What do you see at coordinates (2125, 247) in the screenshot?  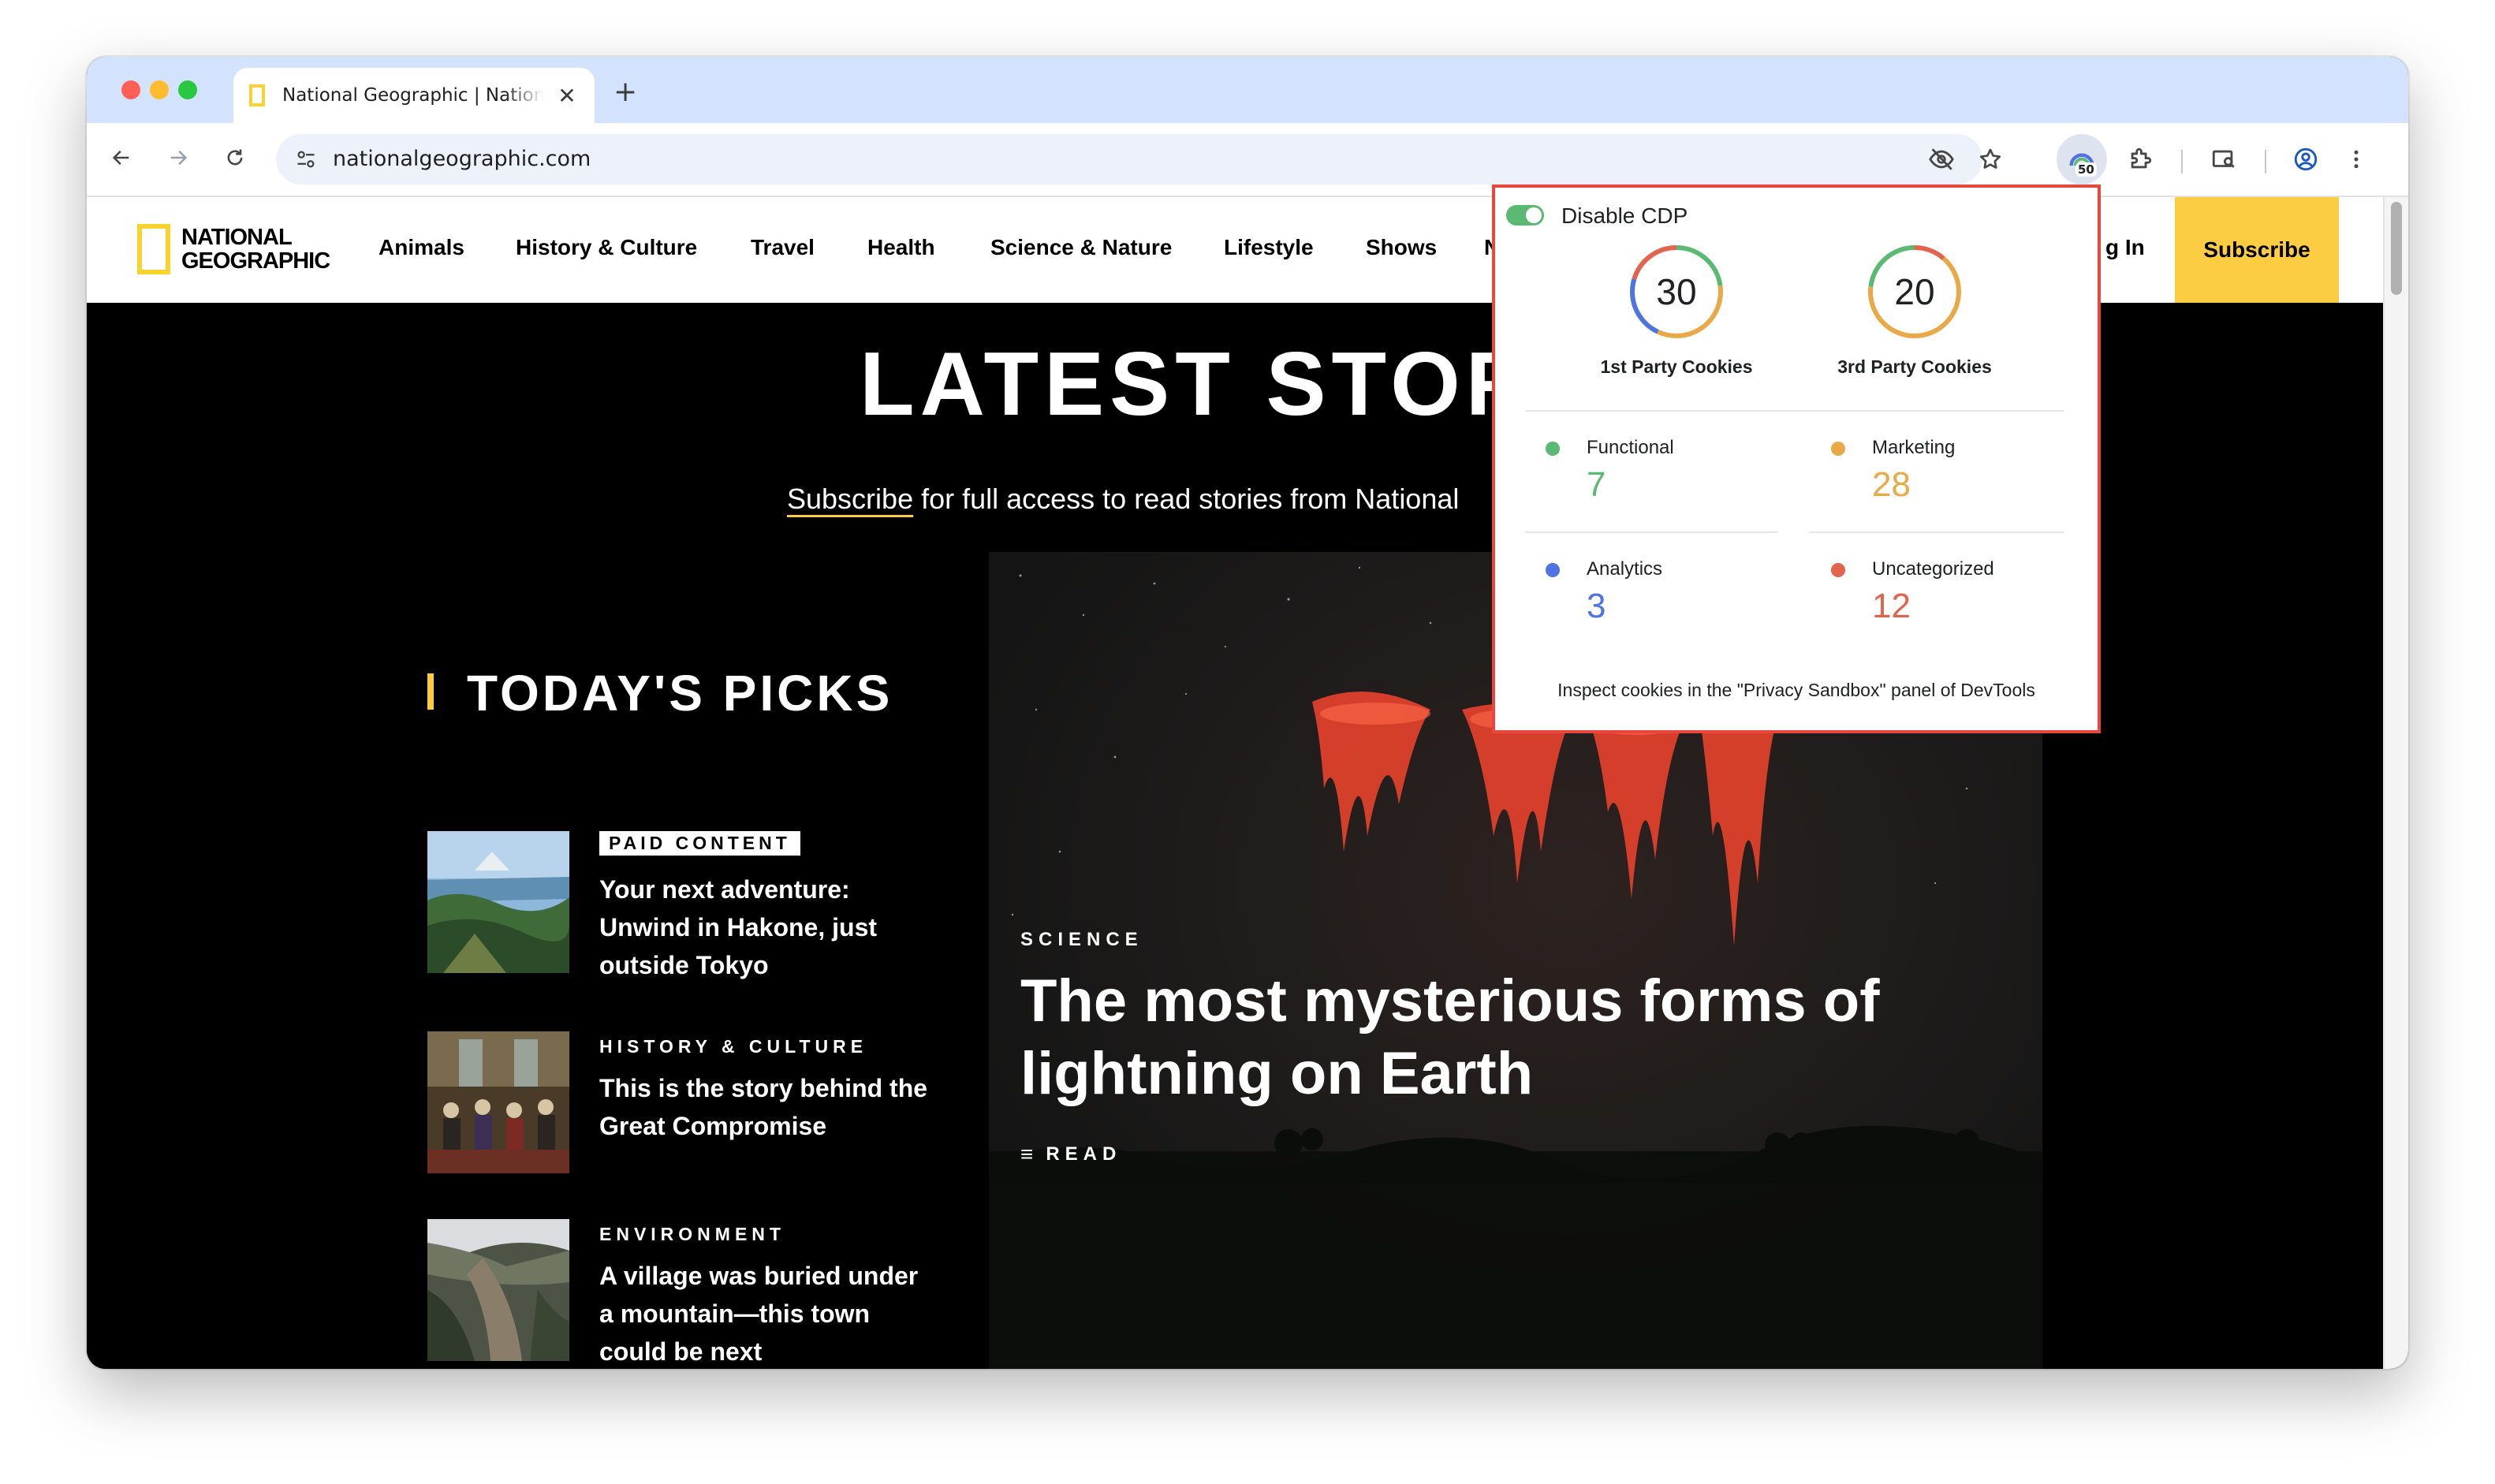 I see `login-link: g In` at bounding box center [2125, 247].